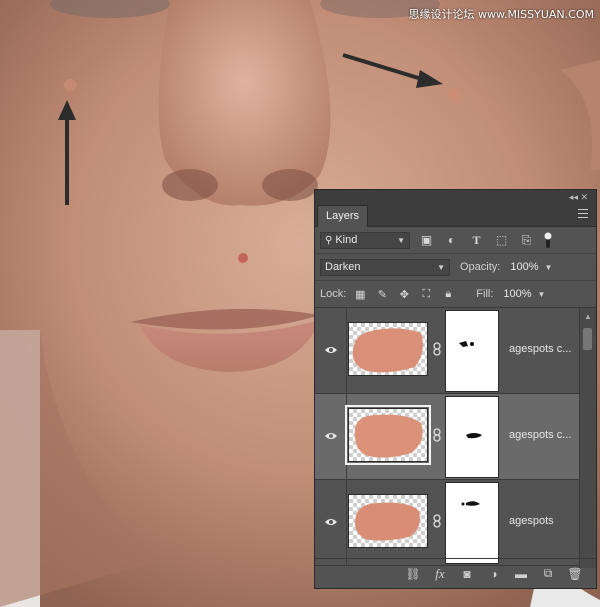  I want to click on fx-icon: fx, so click(440, 574).